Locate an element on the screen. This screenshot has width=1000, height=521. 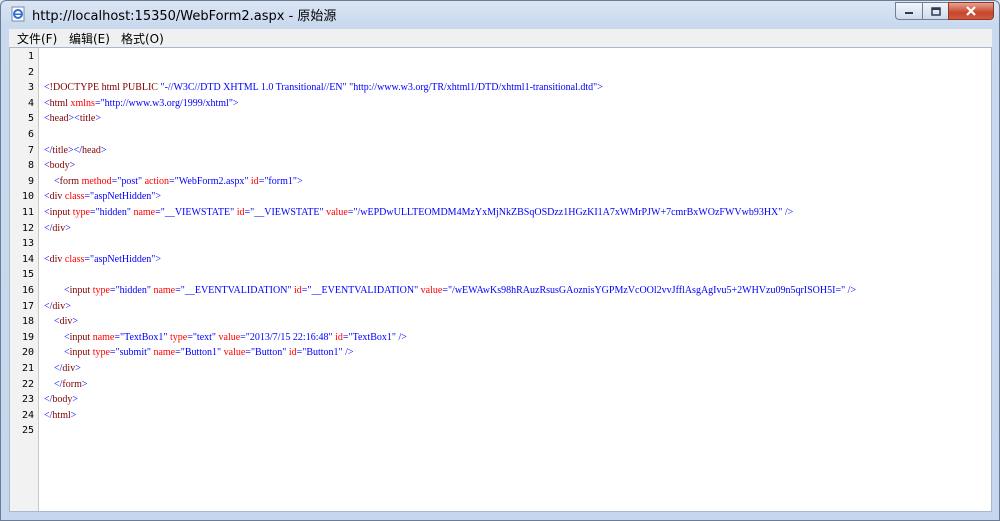
menu-format: 格式(O) is located at coordinates (142, 38).